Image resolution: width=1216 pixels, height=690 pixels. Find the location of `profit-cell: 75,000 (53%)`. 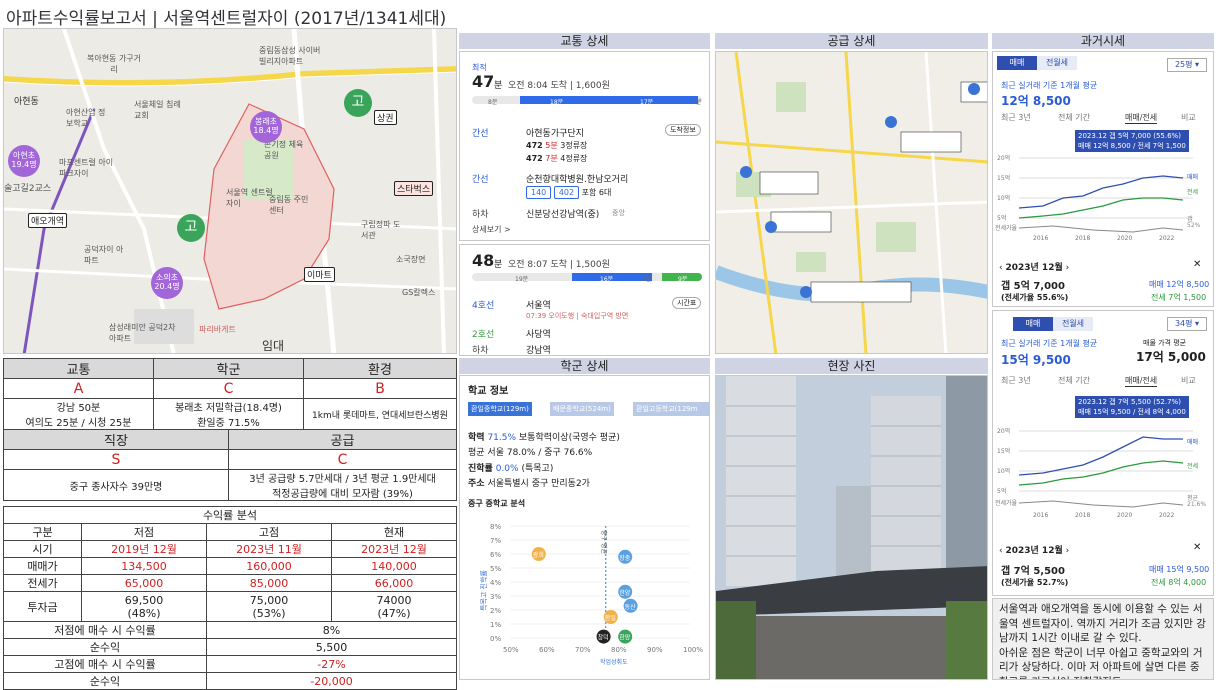

profit-cell: 75,000 (53%) is located at coordinates (269, 606).